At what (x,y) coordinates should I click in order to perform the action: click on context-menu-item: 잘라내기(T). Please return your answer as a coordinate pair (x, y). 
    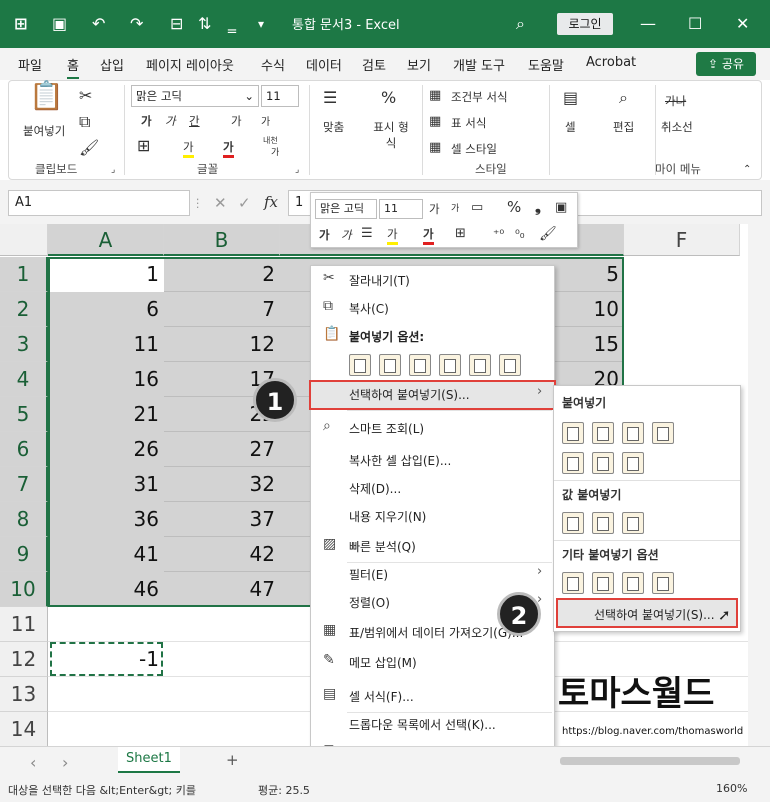
    Looking at the image, I should click on (379, 280).